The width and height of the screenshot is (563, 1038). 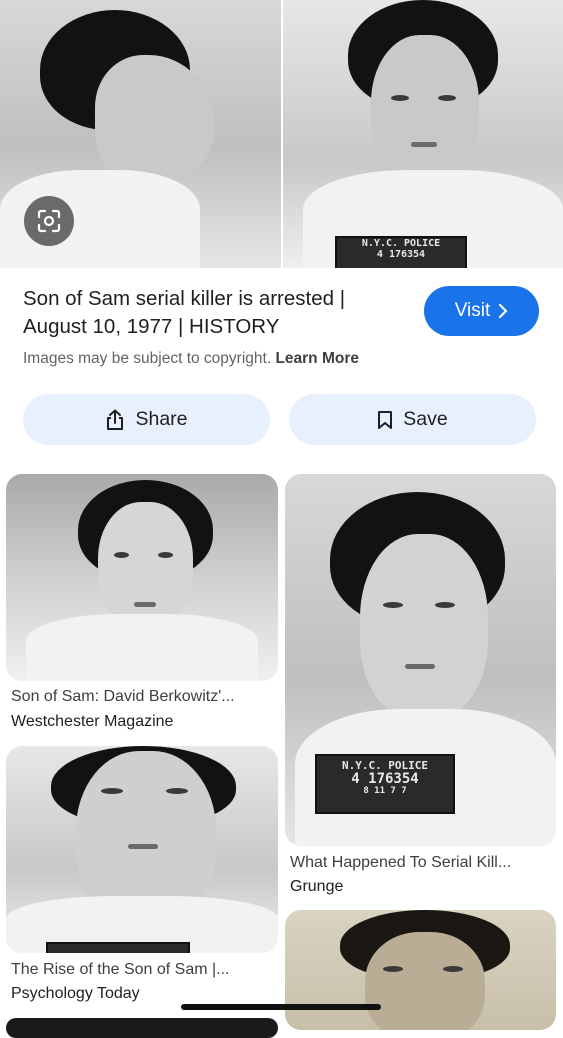 I want to click on hero-image-right: N.Y.C. POLICE 4 176354, so click(x=423, y=134).